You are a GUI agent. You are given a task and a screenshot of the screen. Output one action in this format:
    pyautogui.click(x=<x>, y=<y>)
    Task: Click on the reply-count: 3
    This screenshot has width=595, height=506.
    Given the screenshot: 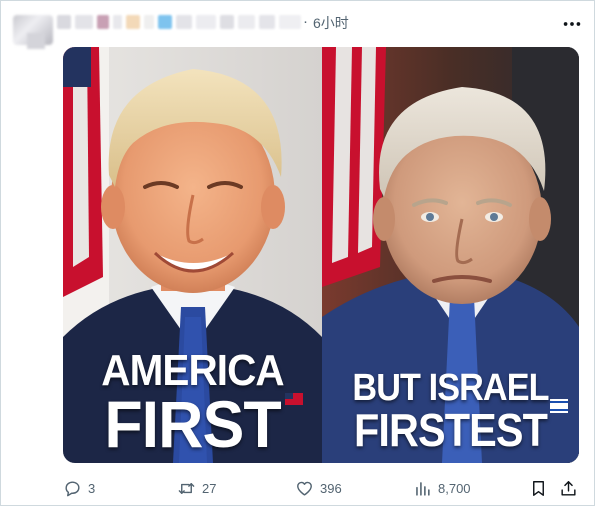 What is the action you would take?
    pyautogui.click(x=92, y=488)
    